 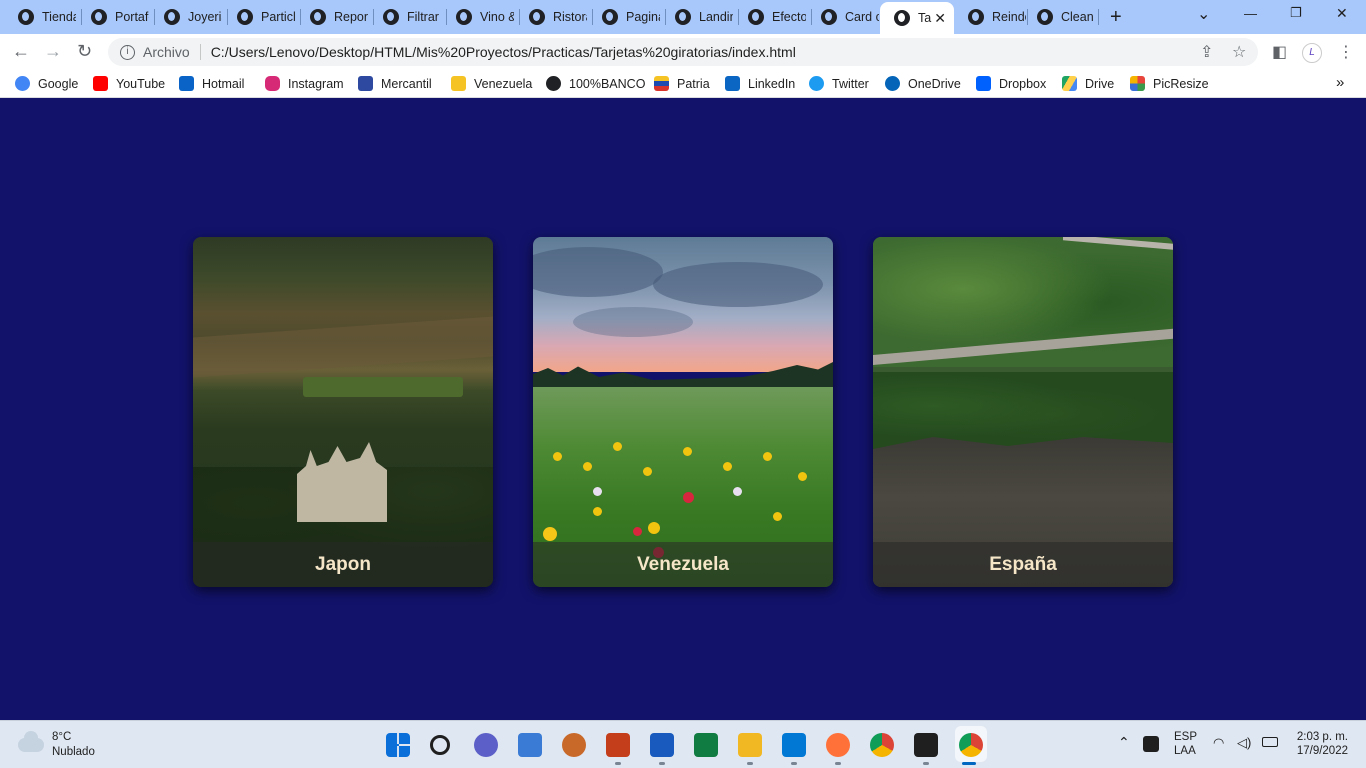 I want to click on bookmark-star-icon: ☆, so click(x=1239, y=52).